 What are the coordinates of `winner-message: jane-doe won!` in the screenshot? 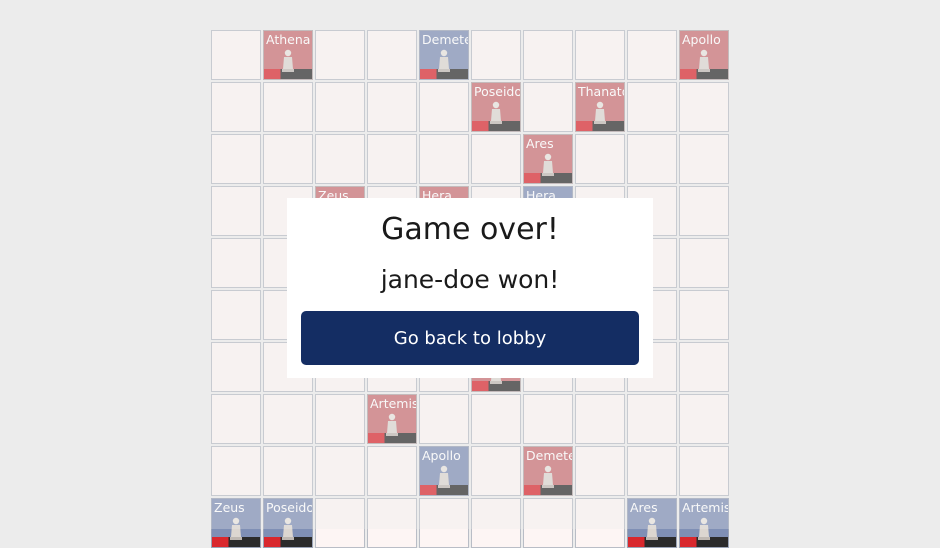 It's located at (470, 279).